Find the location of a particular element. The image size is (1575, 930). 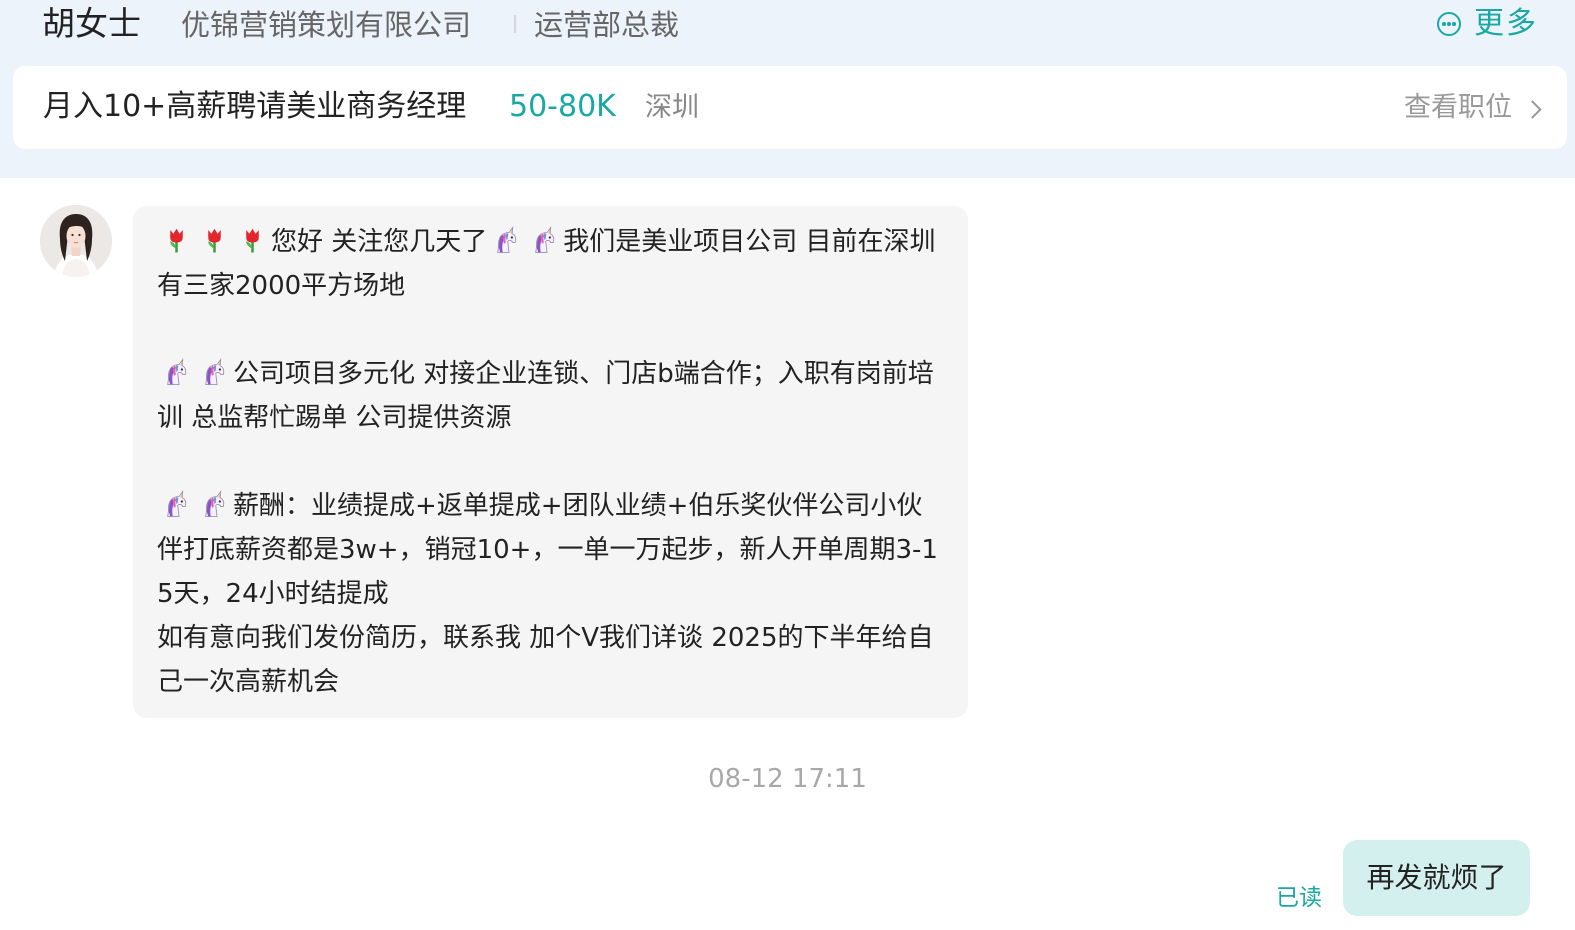

job-card: 月入10+高薪聘请美业商务经理 50-80K 深圳 查看职位 is located at coordinates (790, 107).